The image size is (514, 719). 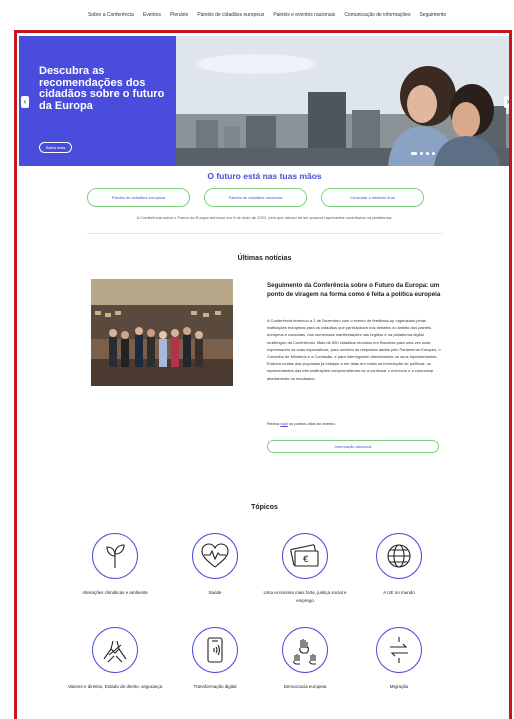 I want to click on topic-label: A UE no mundo, so click(x=399, y=592).